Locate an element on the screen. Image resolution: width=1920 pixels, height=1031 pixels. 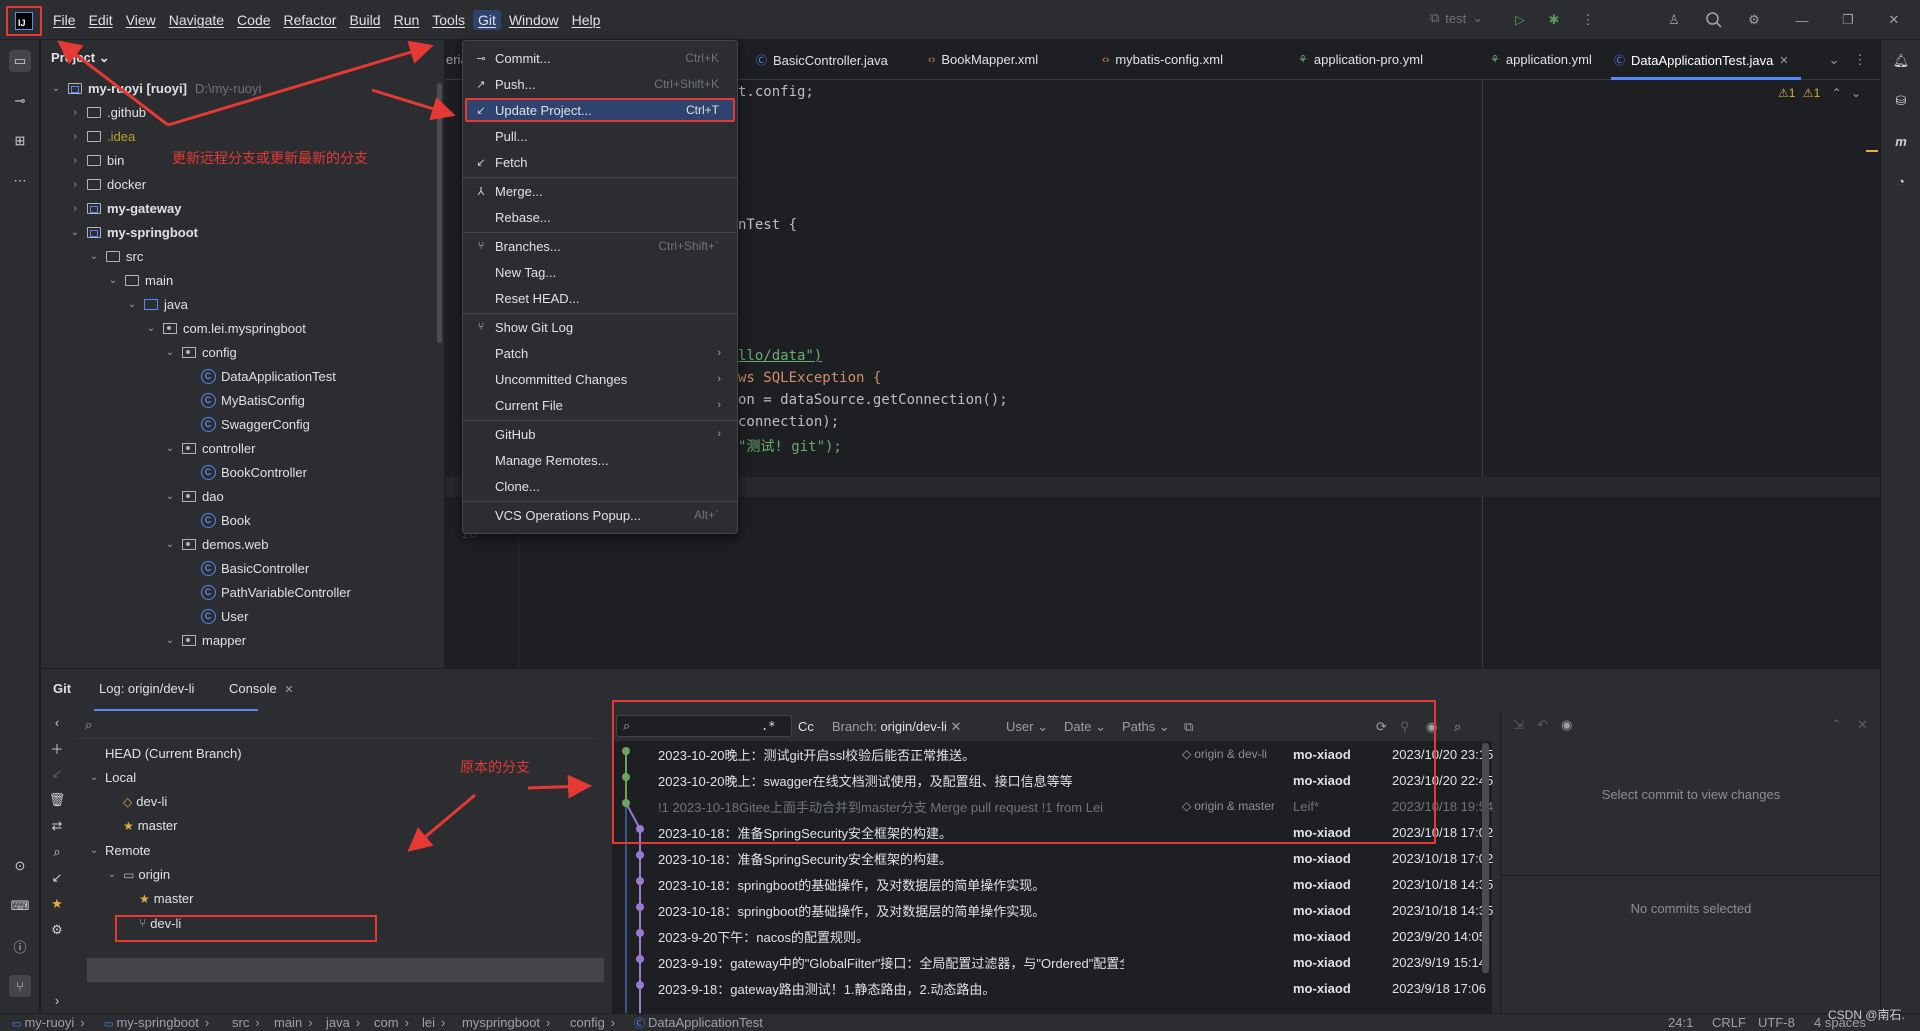
code-line-3: llo/data") is located at coordinates (780, 356).